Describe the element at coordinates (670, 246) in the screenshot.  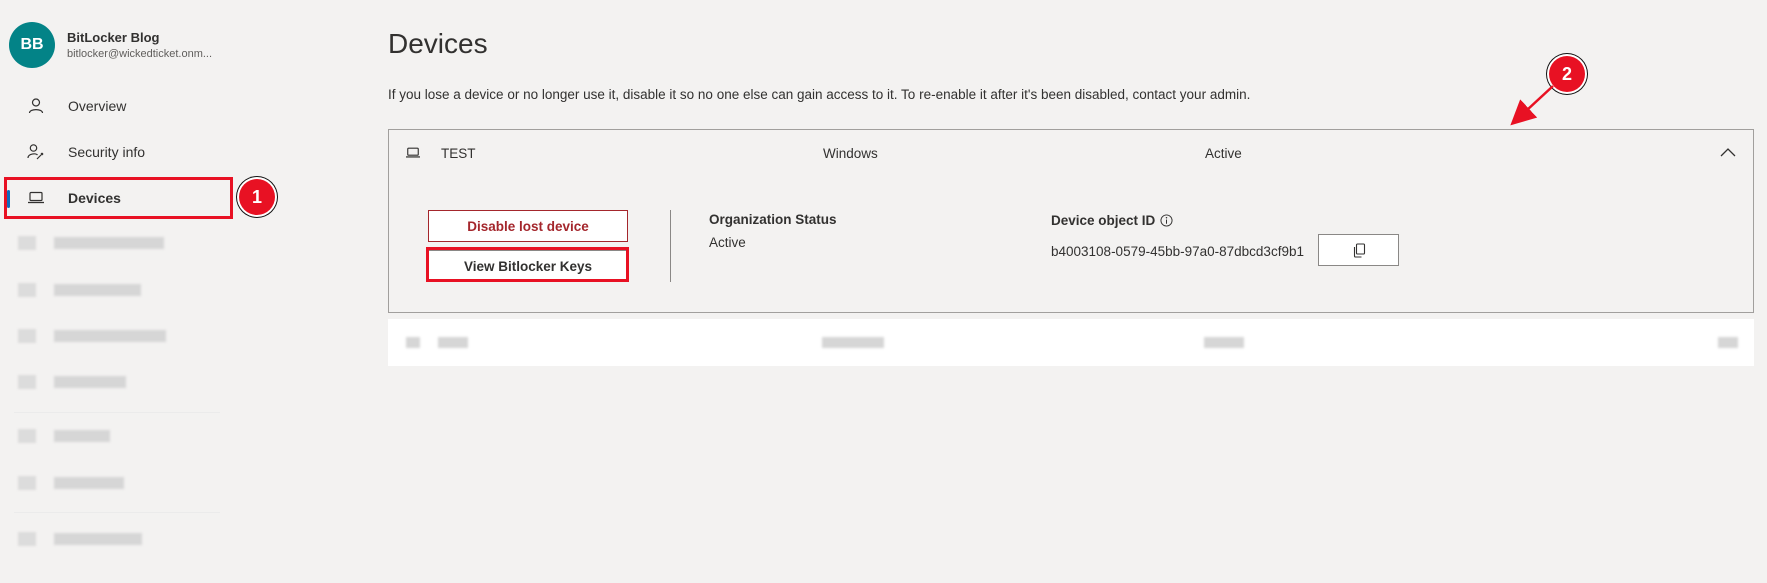
I see `divider` at that location.